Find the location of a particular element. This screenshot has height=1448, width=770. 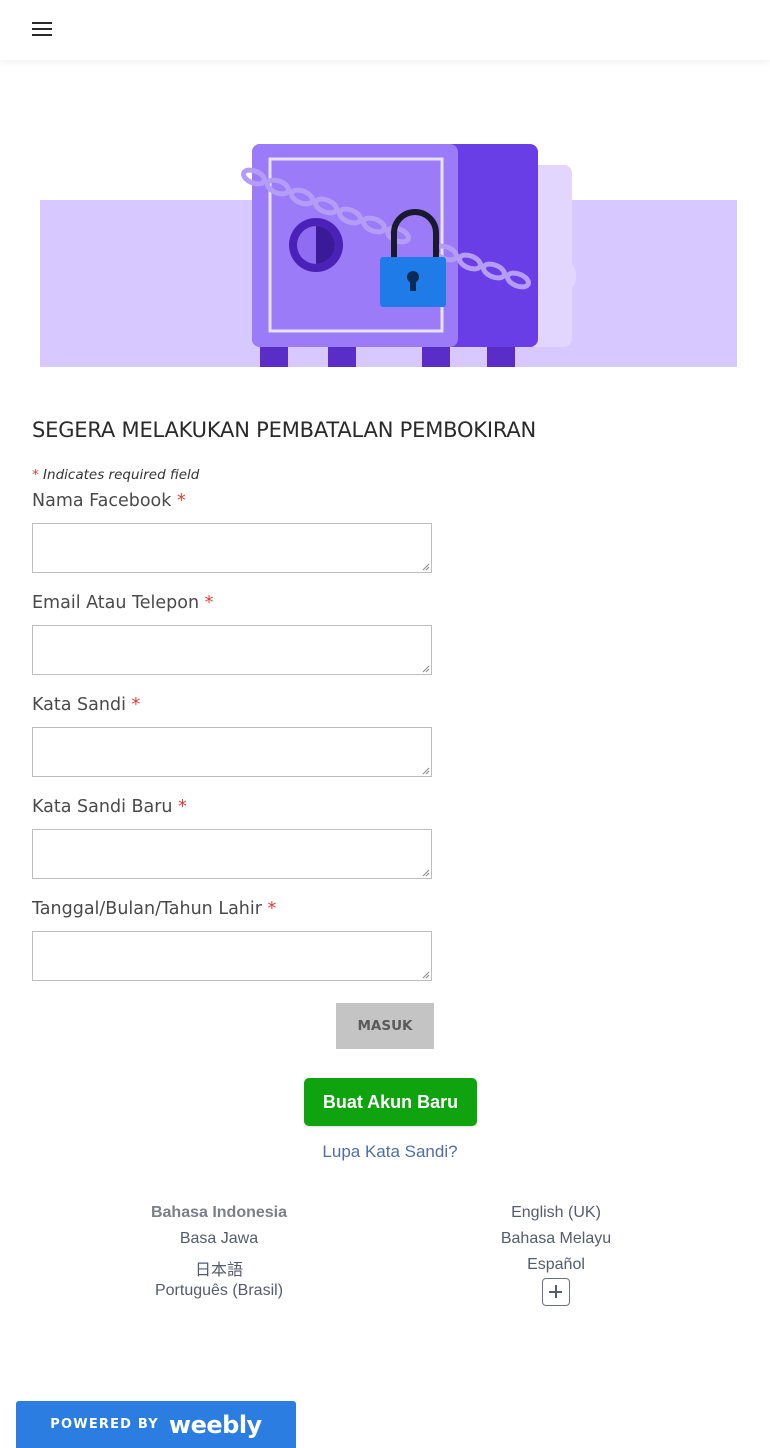

language-portugues-brasil: Português (Brasil) is located at coordinates (219, 1291).